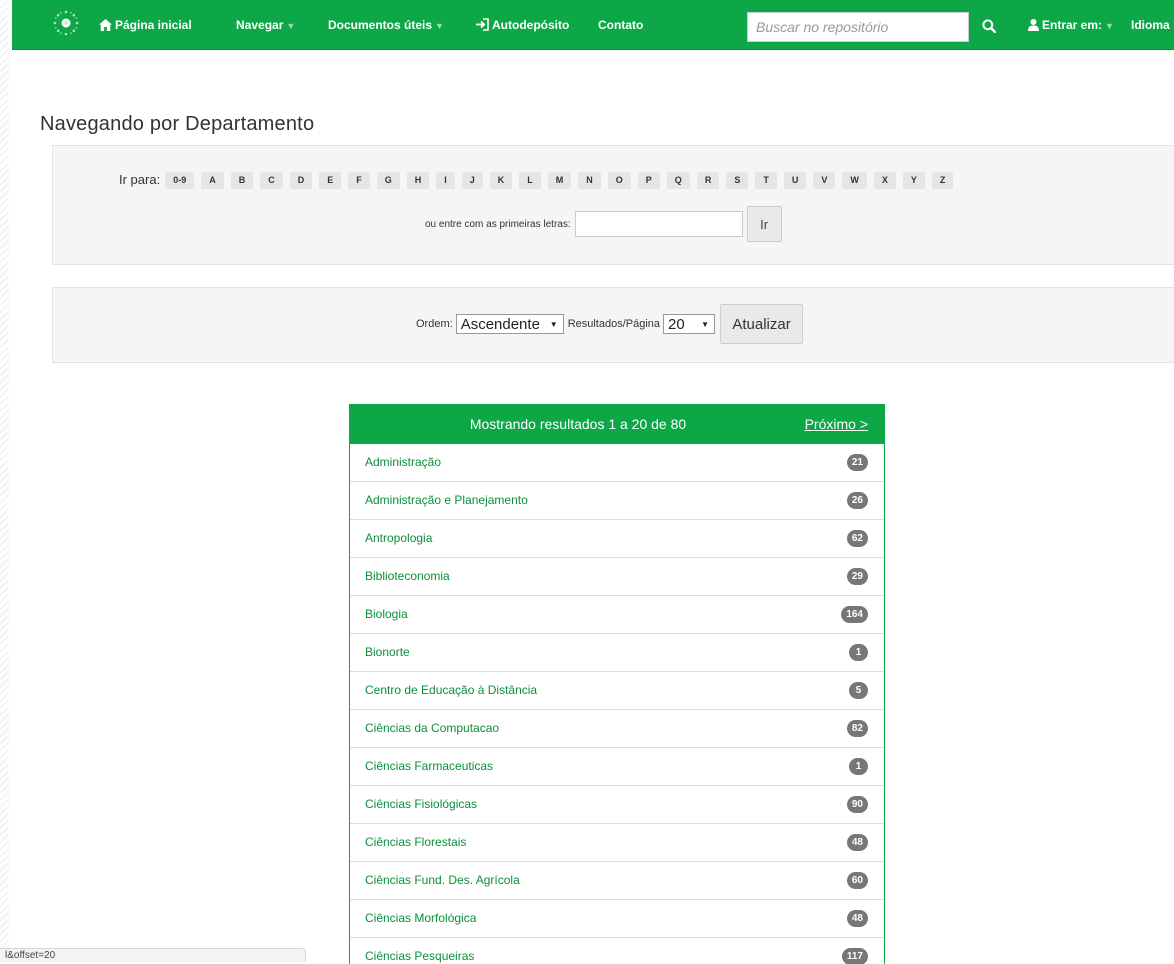  I want to click on order-select: Ascendente ▼, so click(509, 324).